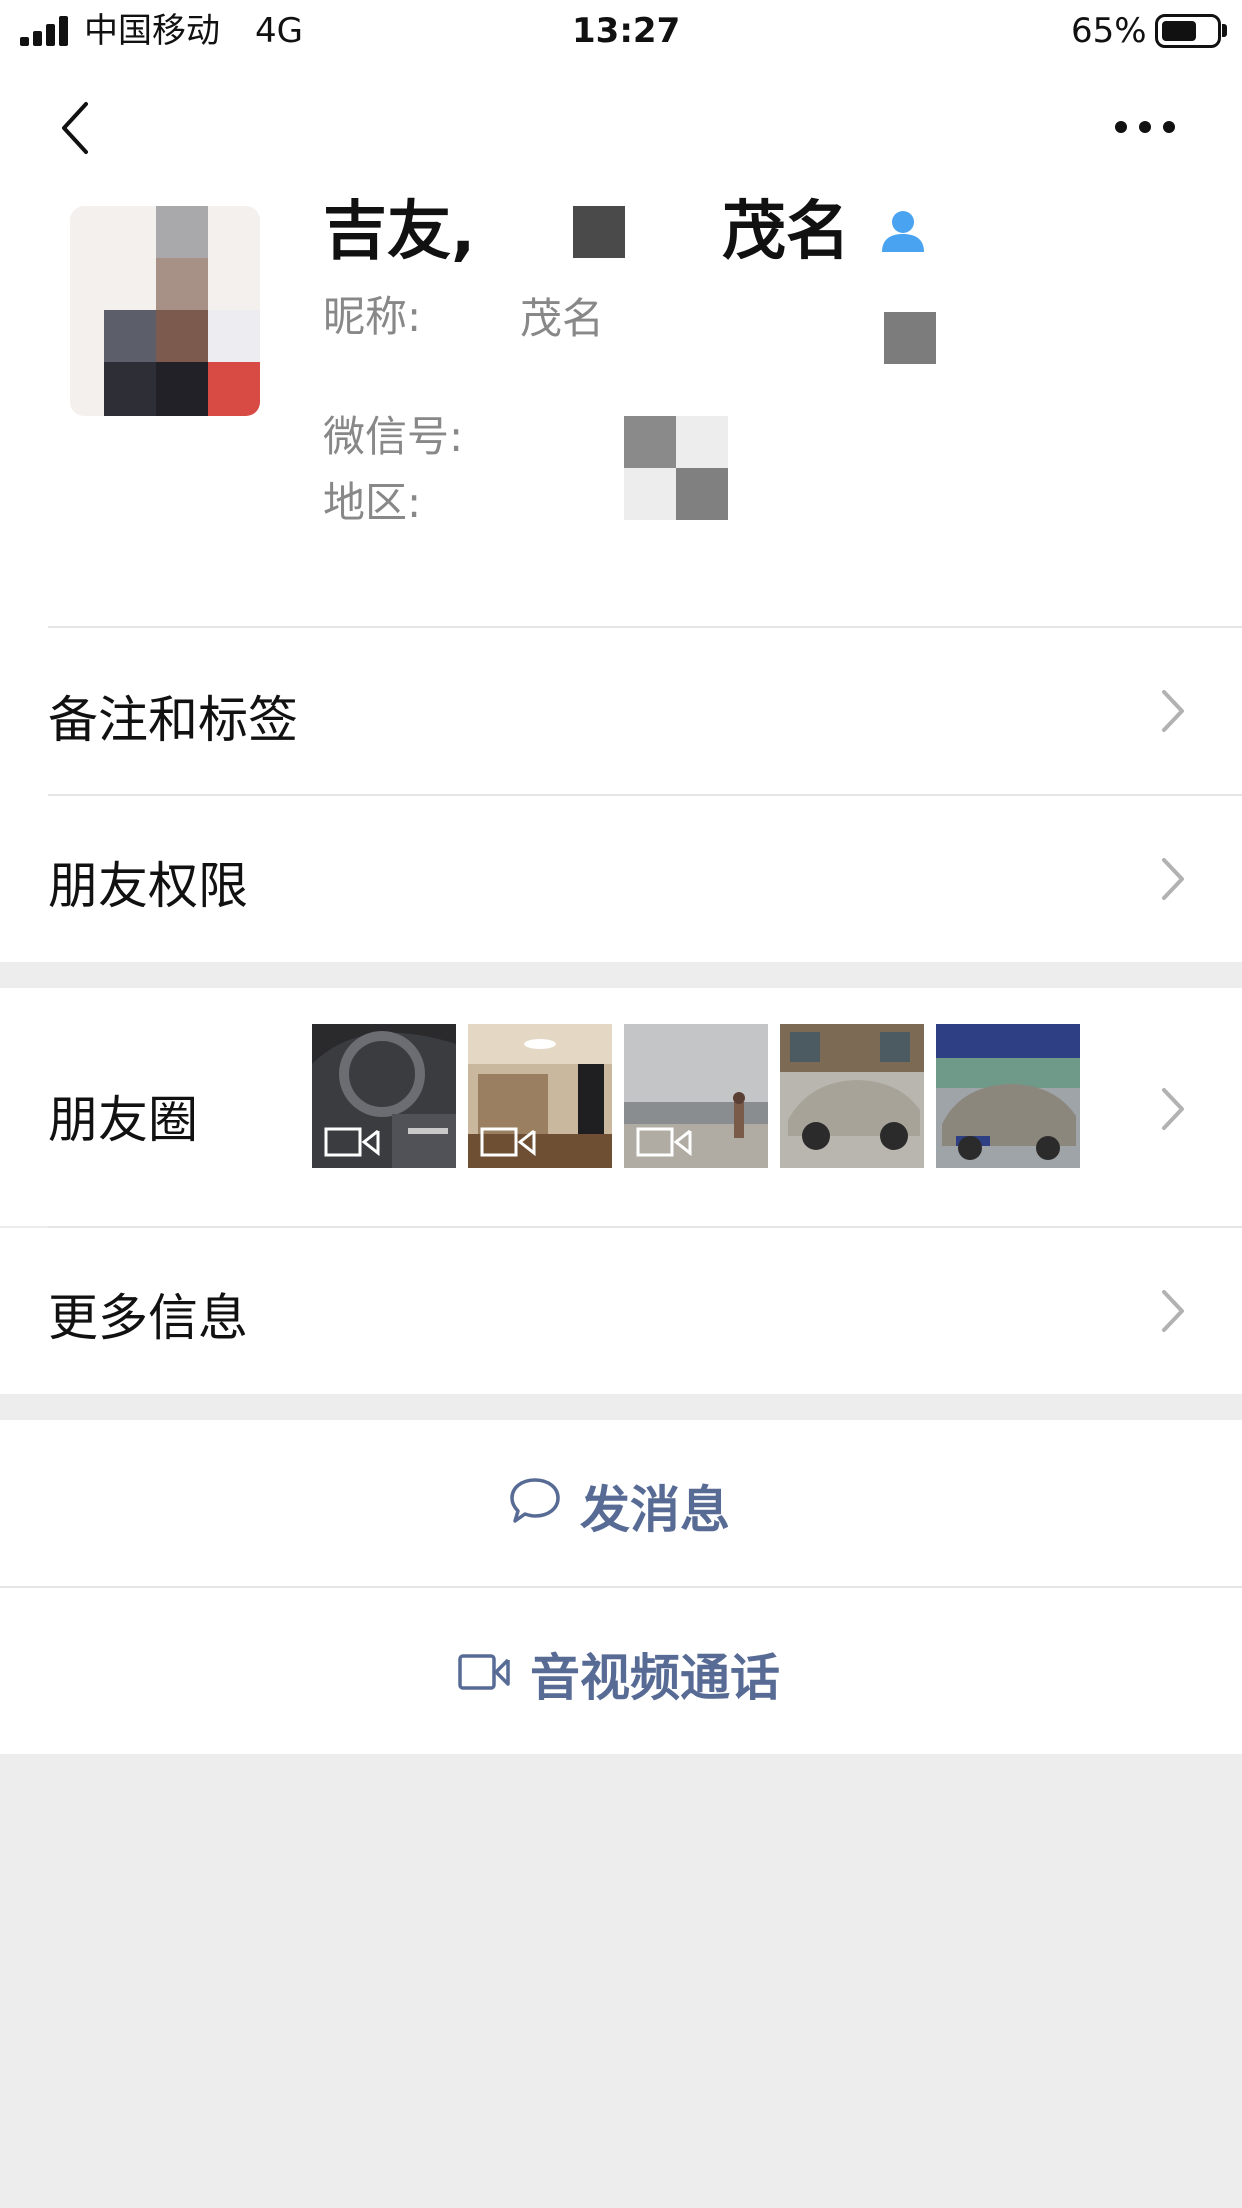  Describe the element at coordinates (621, 711) in the screenshot. I see `remarks-and-tags-row: 备注和标签` at that location.